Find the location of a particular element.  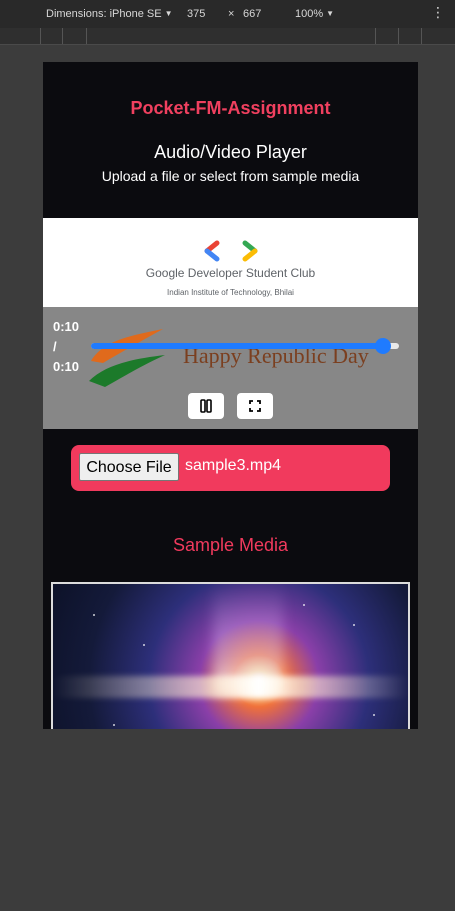

time-display: 0:10 / 0:10 is located at coordinates (73, 347).